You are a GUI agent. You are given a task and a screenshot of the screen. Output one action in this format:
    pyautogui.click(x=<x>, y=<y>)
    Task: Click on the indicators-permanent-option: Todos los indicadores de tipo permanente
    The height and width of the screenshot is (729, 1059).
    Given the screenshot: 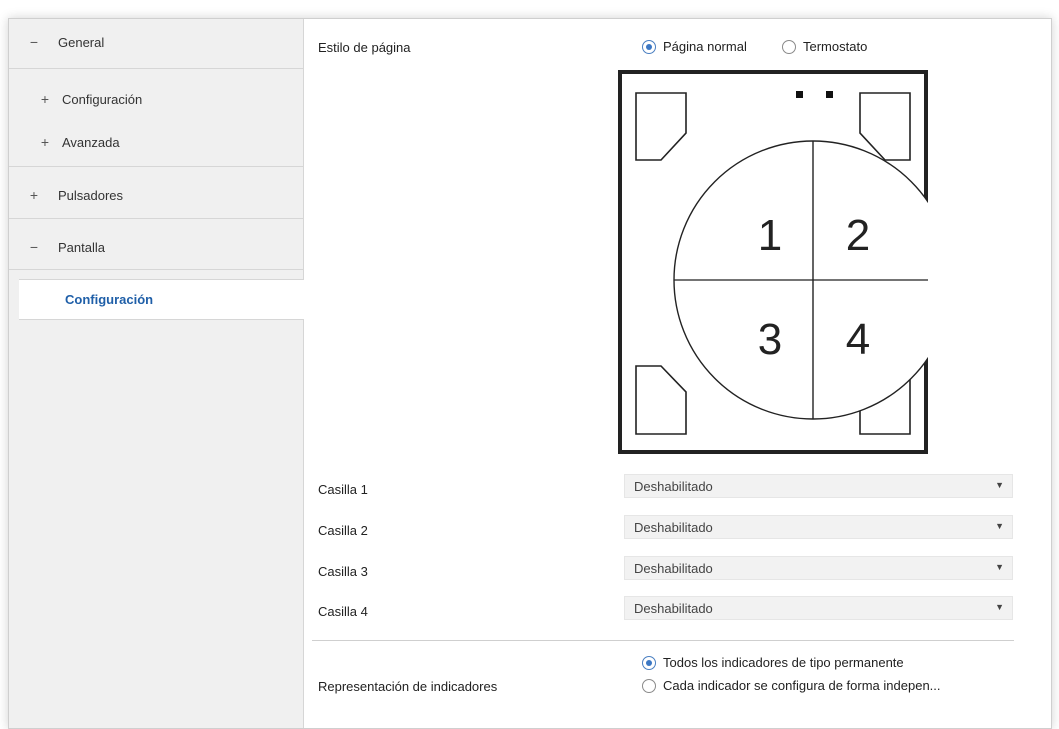 What is the action you would take?
    pyautogui.click(x=773, y=662)
    